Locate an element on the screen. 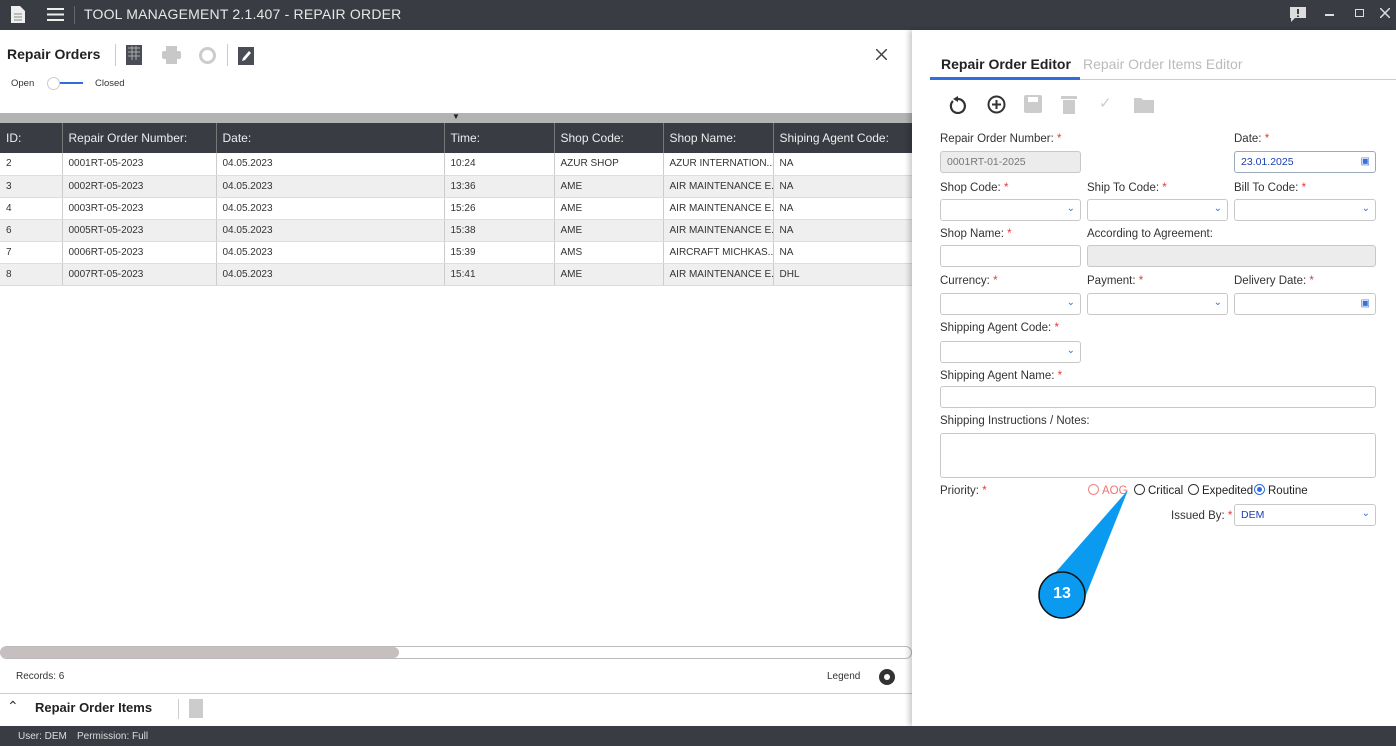 The width and height of the screenshot is (1396, 746). collapse-chevron-icon: ⌃ is located at coordinates (13, 706).